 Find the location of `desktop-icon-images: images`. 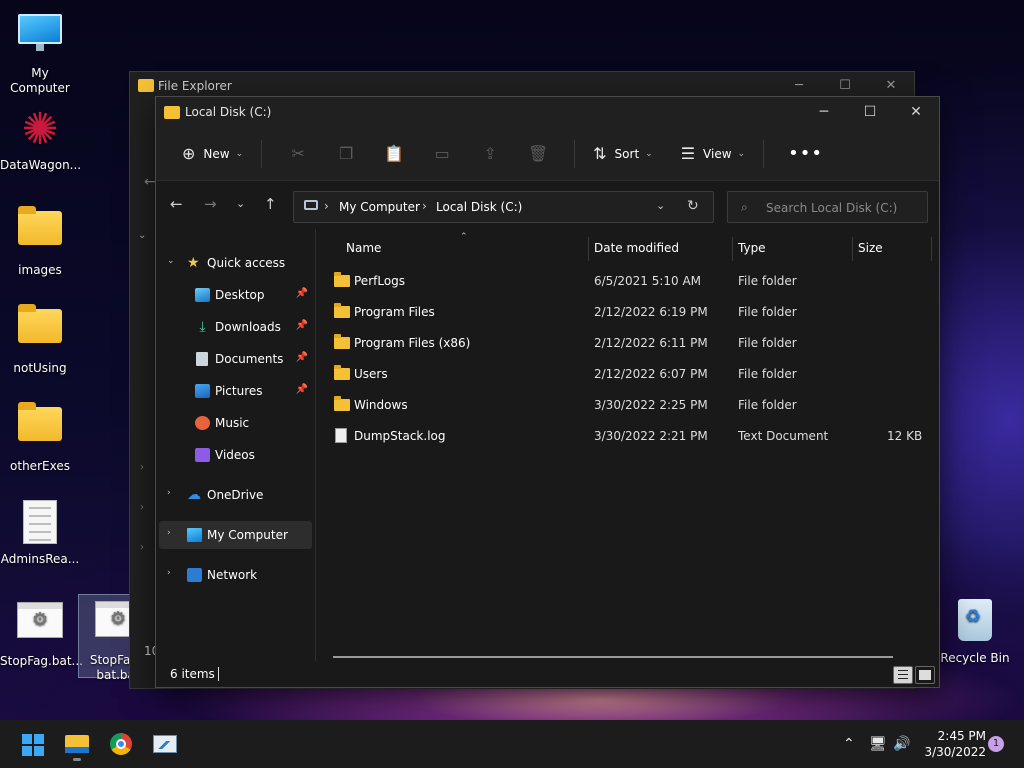

desktop-icon-images: images is located at coordinates (40, 241).